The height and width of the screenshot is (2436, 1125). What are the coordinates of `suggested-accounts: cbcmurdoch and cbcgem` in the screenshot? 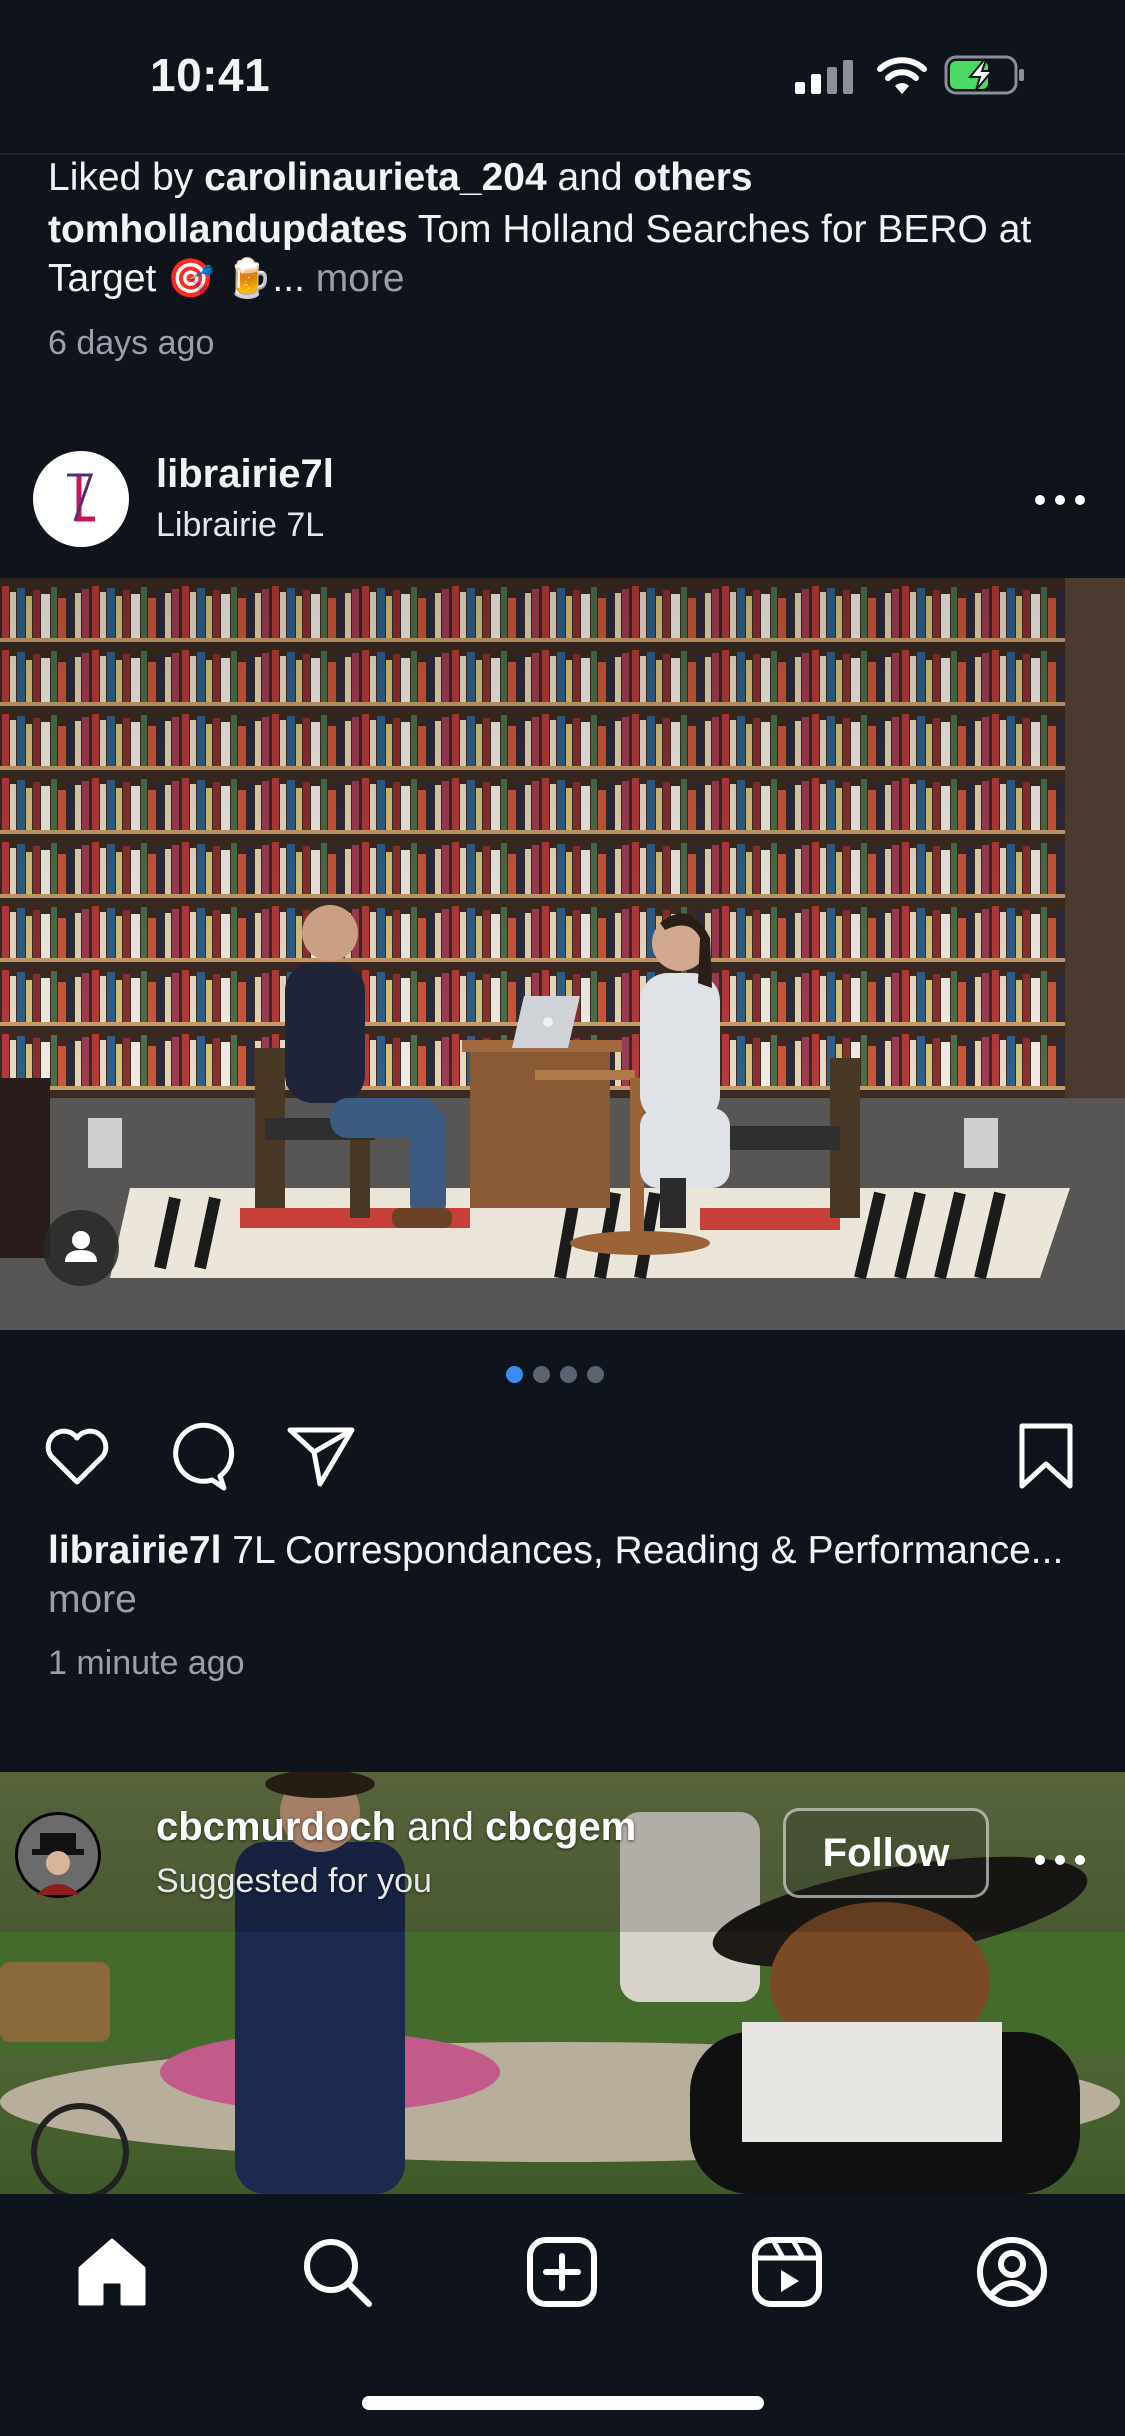 It's located at (396, 1827).